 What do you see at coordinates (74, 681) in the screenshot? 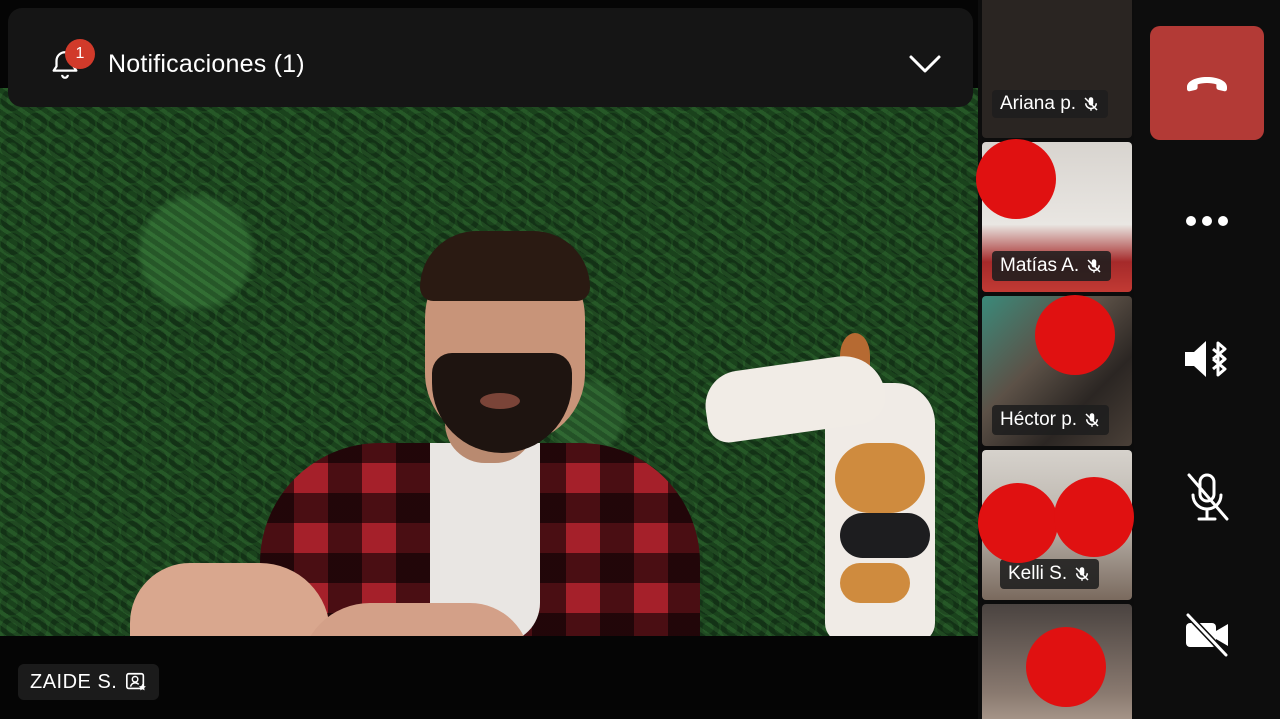
I see `speaker-name: ZAIDE S.` at bounding box center [74, 681].